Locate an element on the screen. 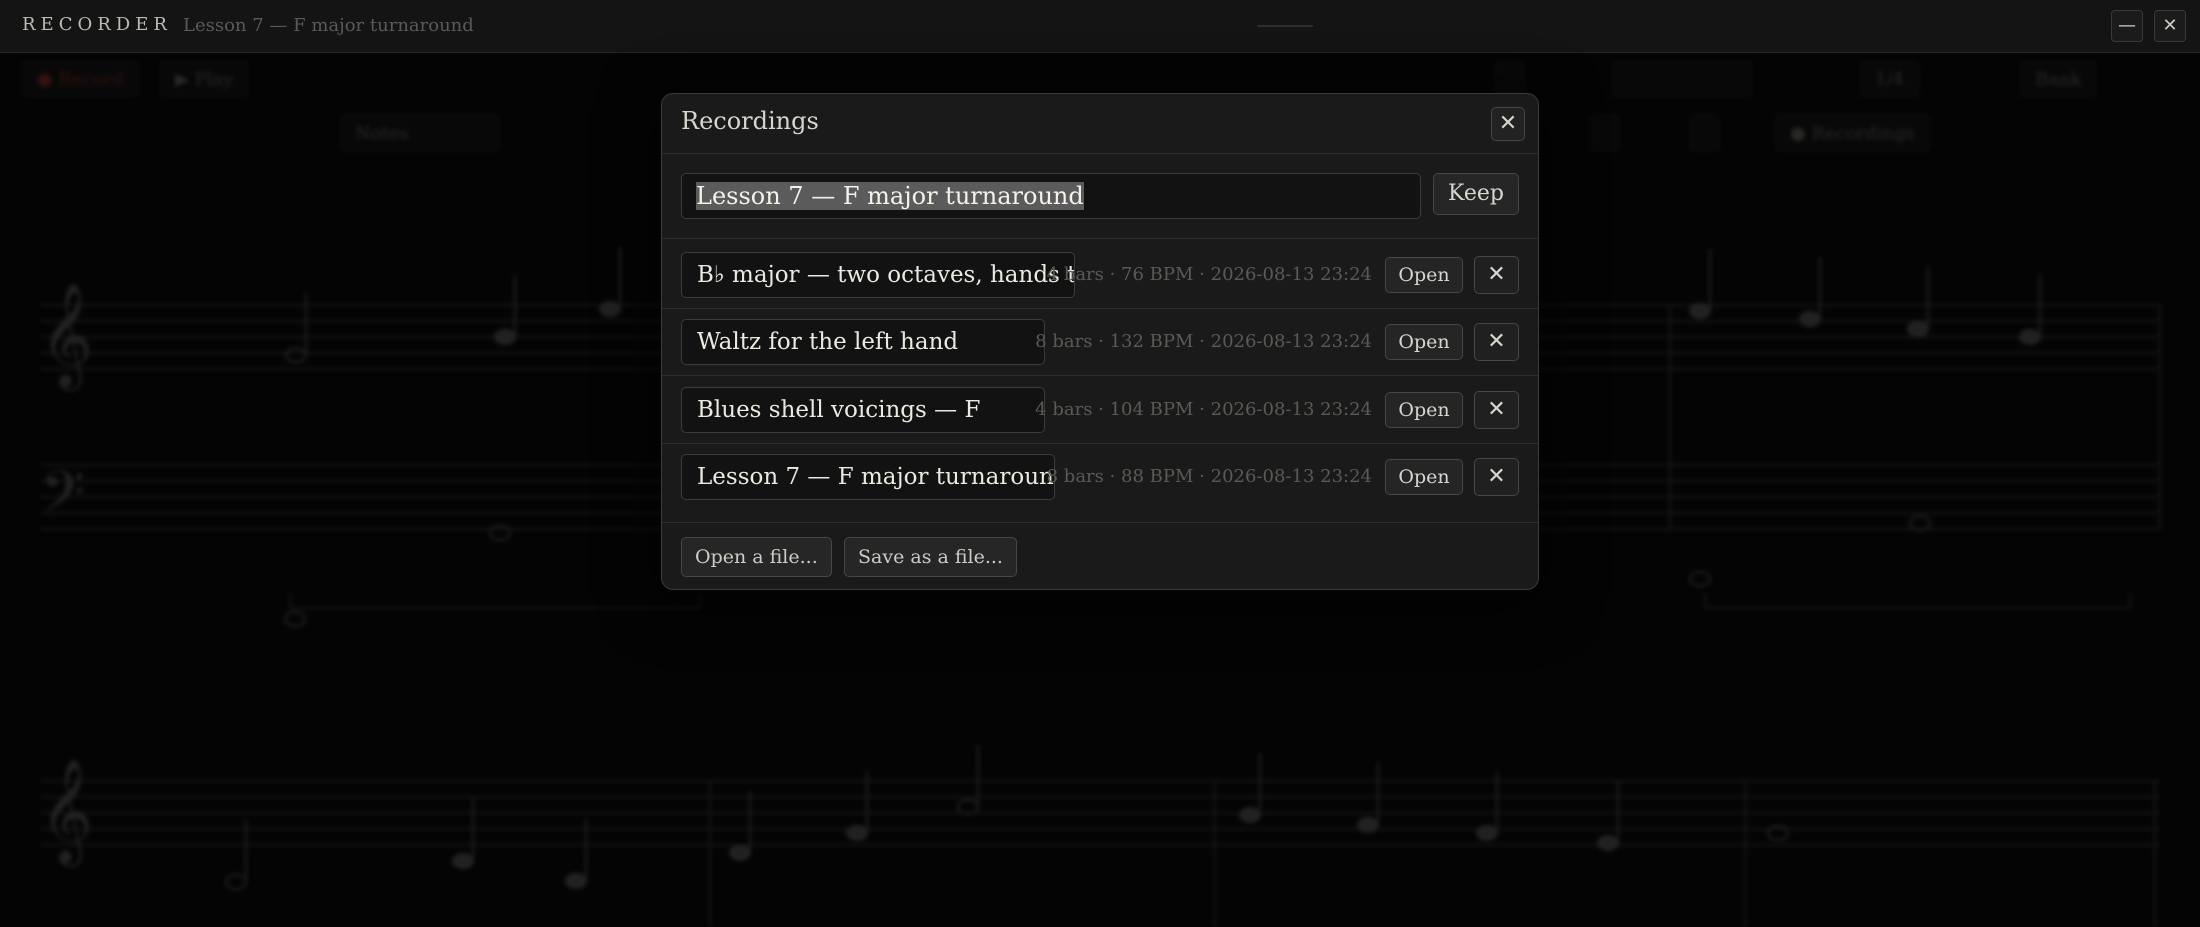 This screenshot has width=2200, height=927. selected-text: Lesson 7 — F major turnaround is located at coordinates (890, 196).